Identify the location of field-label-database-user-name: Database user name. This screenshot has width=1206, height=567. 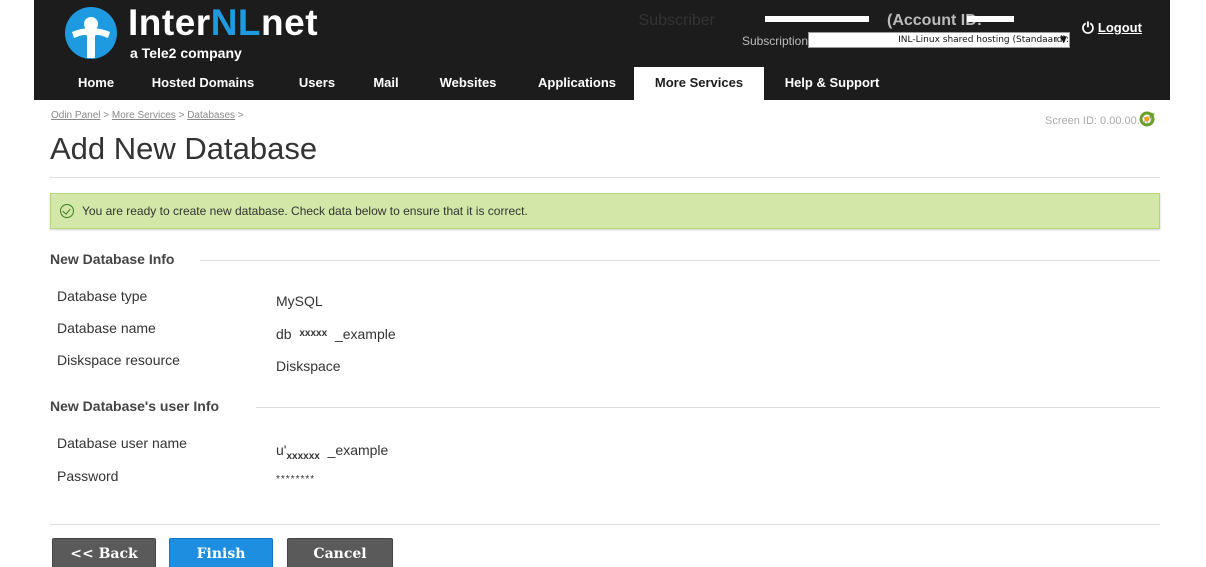
(122, 443).